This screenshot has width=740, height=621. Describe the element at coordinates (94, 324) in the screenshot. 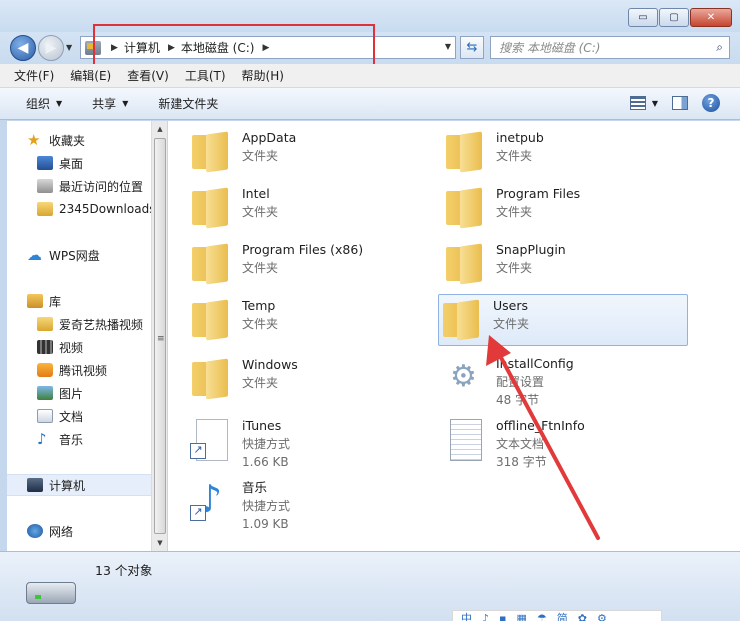

I see `nav-iqiyi-videos: 爱奇艺热播视频` at that location.